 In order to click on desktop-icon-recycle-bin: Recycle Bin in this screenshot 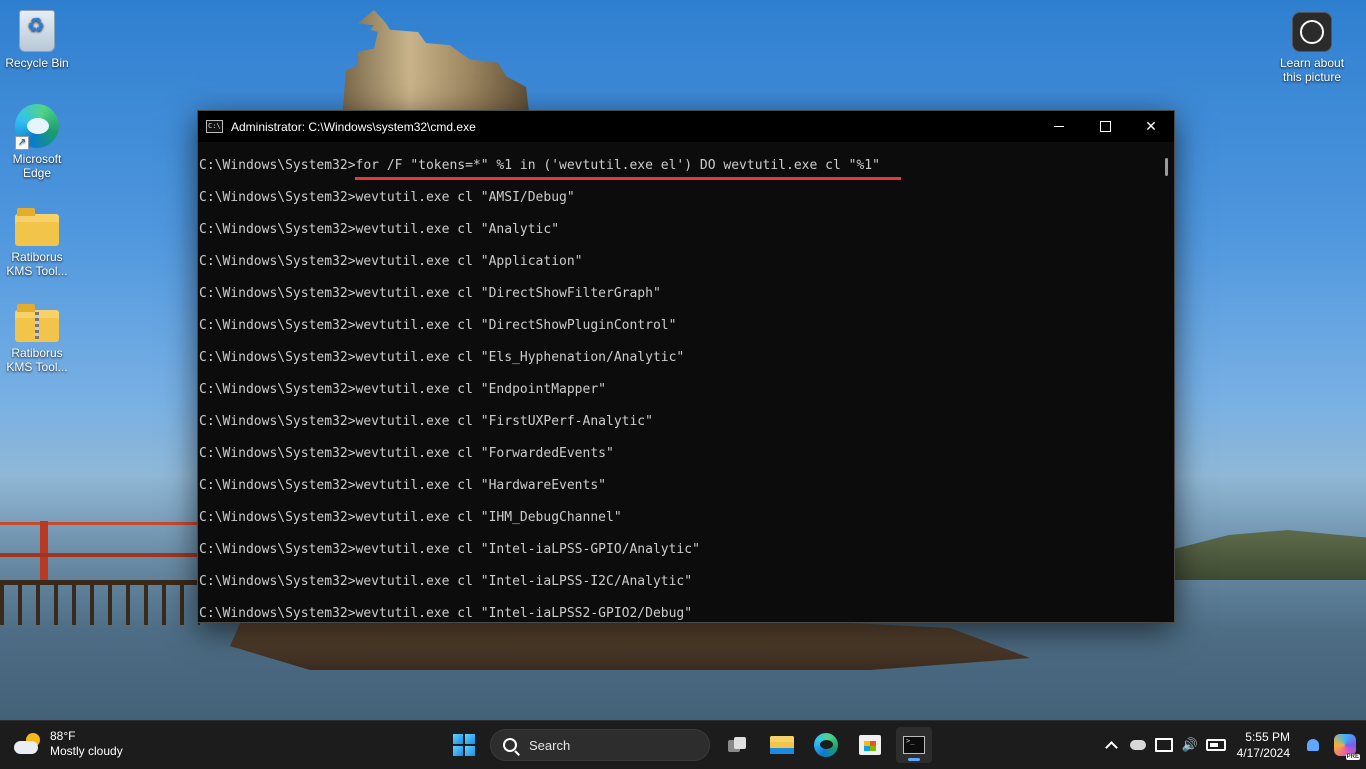, I will do `click(37, 40)`.